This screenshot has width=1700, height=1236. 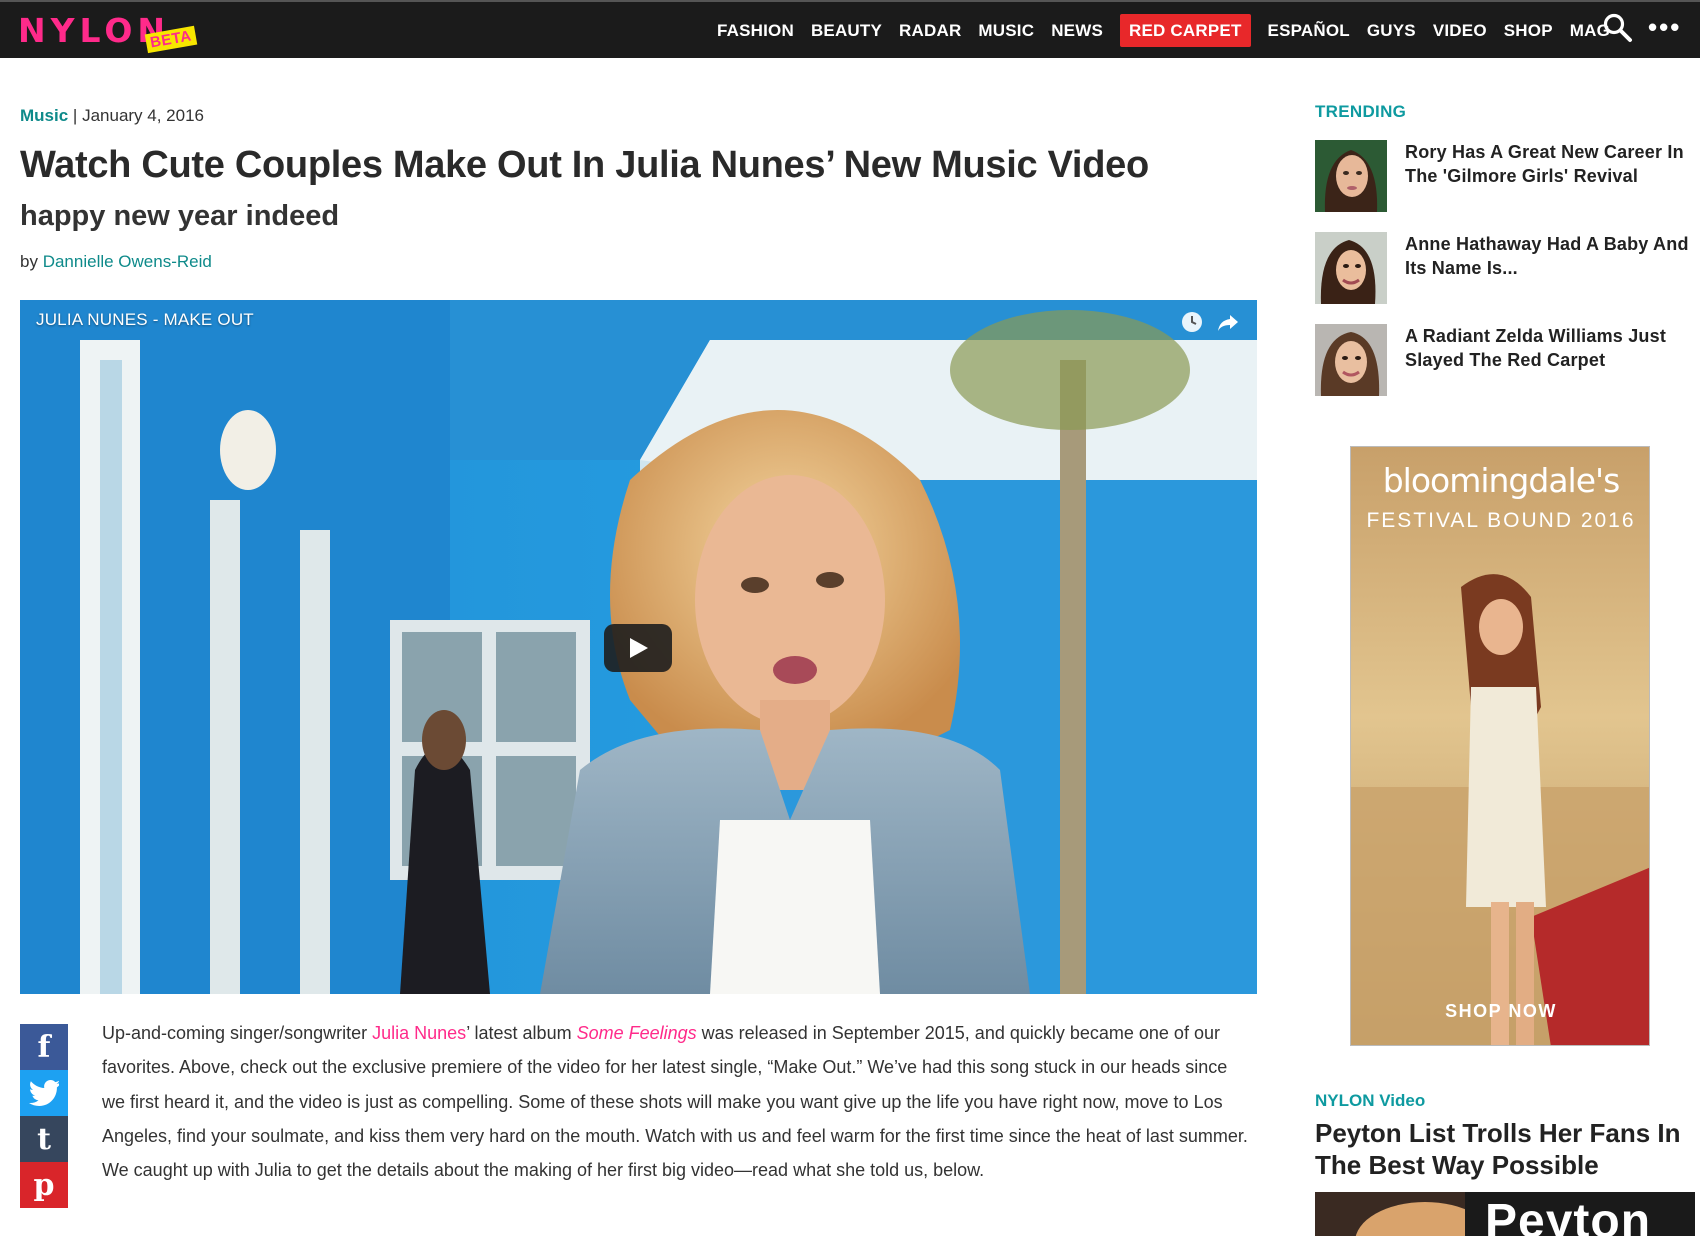 What do you see at coordinates (1460, 30) in the screenshot?
I see `nav-item-video: VIDEO` at bounding box center [1460, 30].